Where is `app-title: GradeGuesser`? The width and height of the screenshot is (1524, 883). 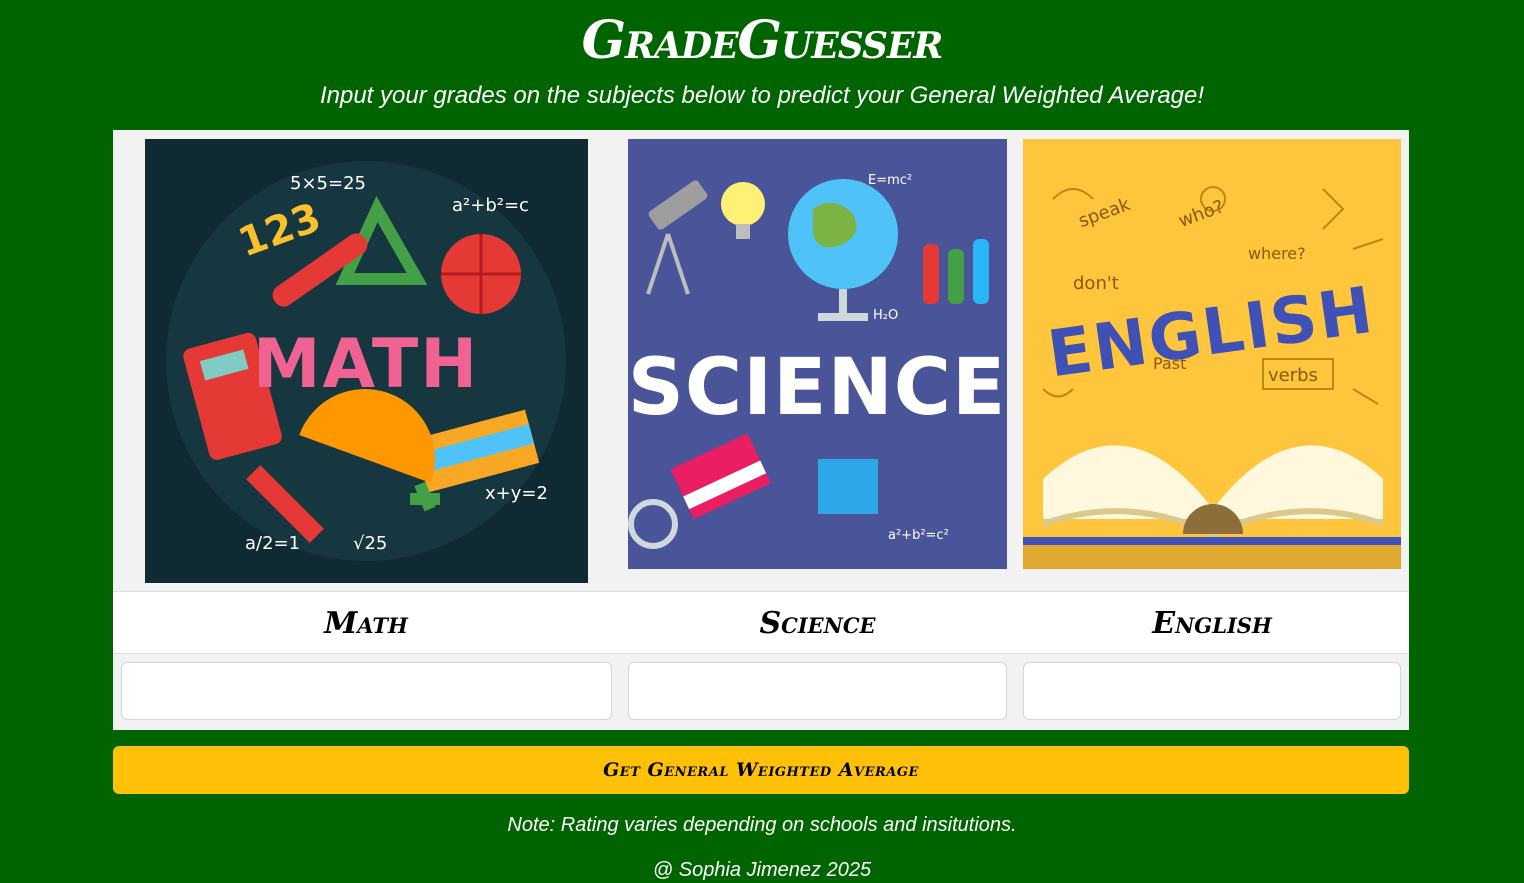 app-title: GradeGuesser is located at coordinates (762, 40).